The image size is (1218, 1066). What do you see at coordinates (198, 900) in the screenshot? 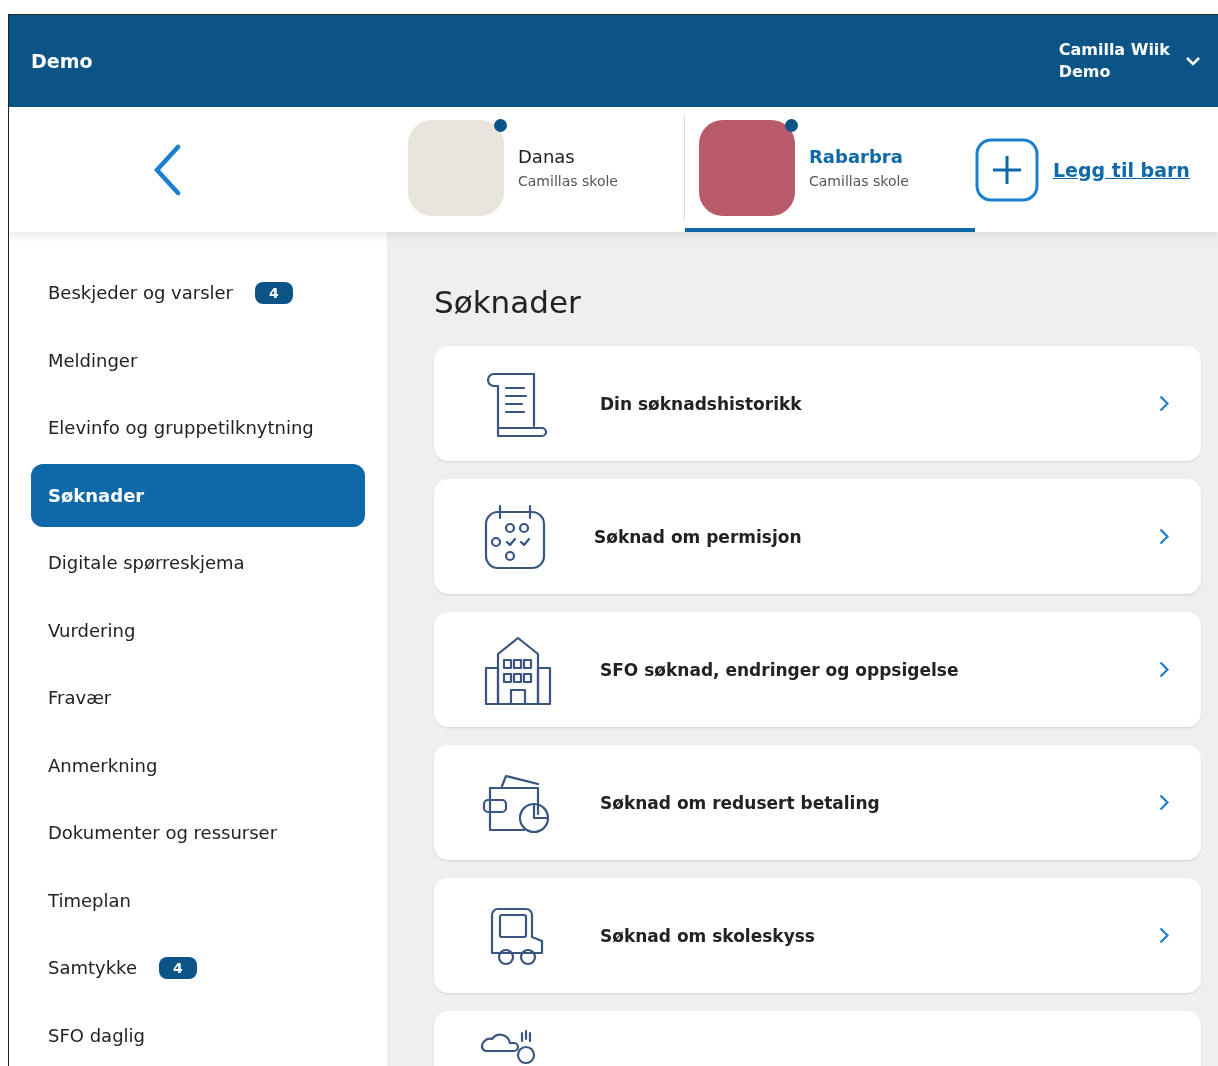
I see `nav-item: Timeplan` at bounding box center [198, 900].